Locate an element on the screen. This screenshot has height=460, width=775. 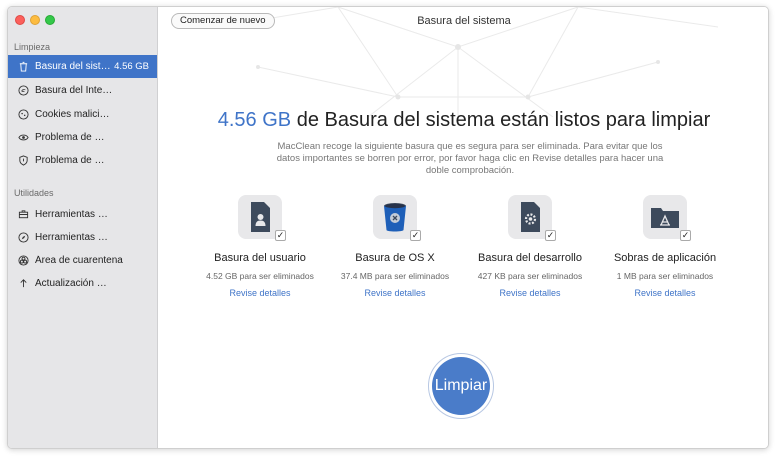
sidebar-item-label: Basura del sistema is located at coordinates (74, 66).